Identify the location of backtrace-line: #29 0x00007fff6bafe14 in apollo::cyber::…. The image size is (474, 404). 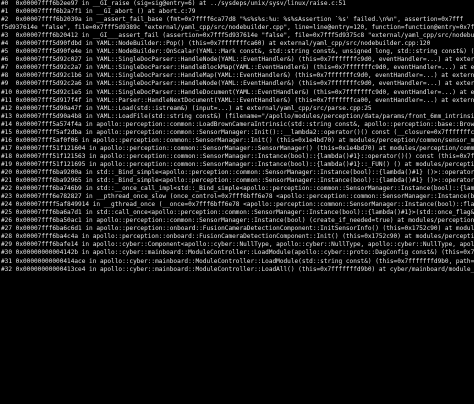
(237, 245).